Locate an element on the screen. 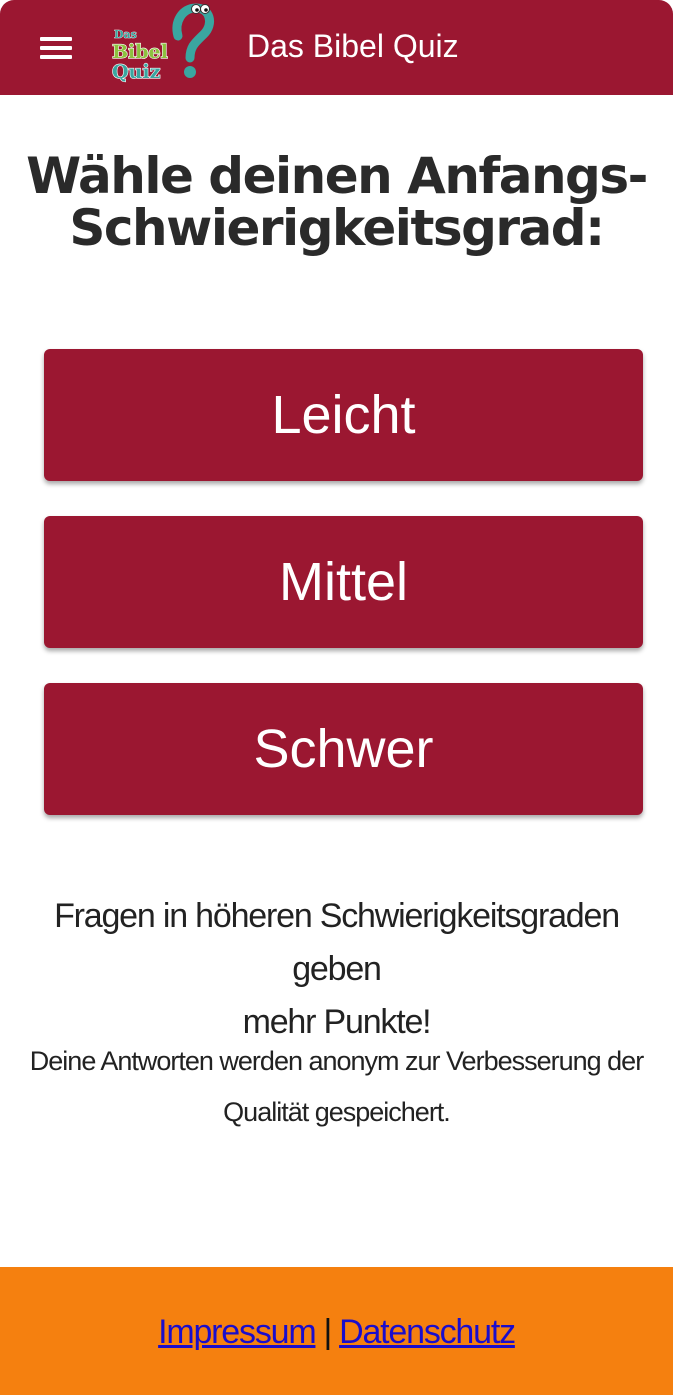 Image resolution: width=673 pixels, height=1395 pixels. impressum-link: Impressum is located at coordinates (237, 1332).